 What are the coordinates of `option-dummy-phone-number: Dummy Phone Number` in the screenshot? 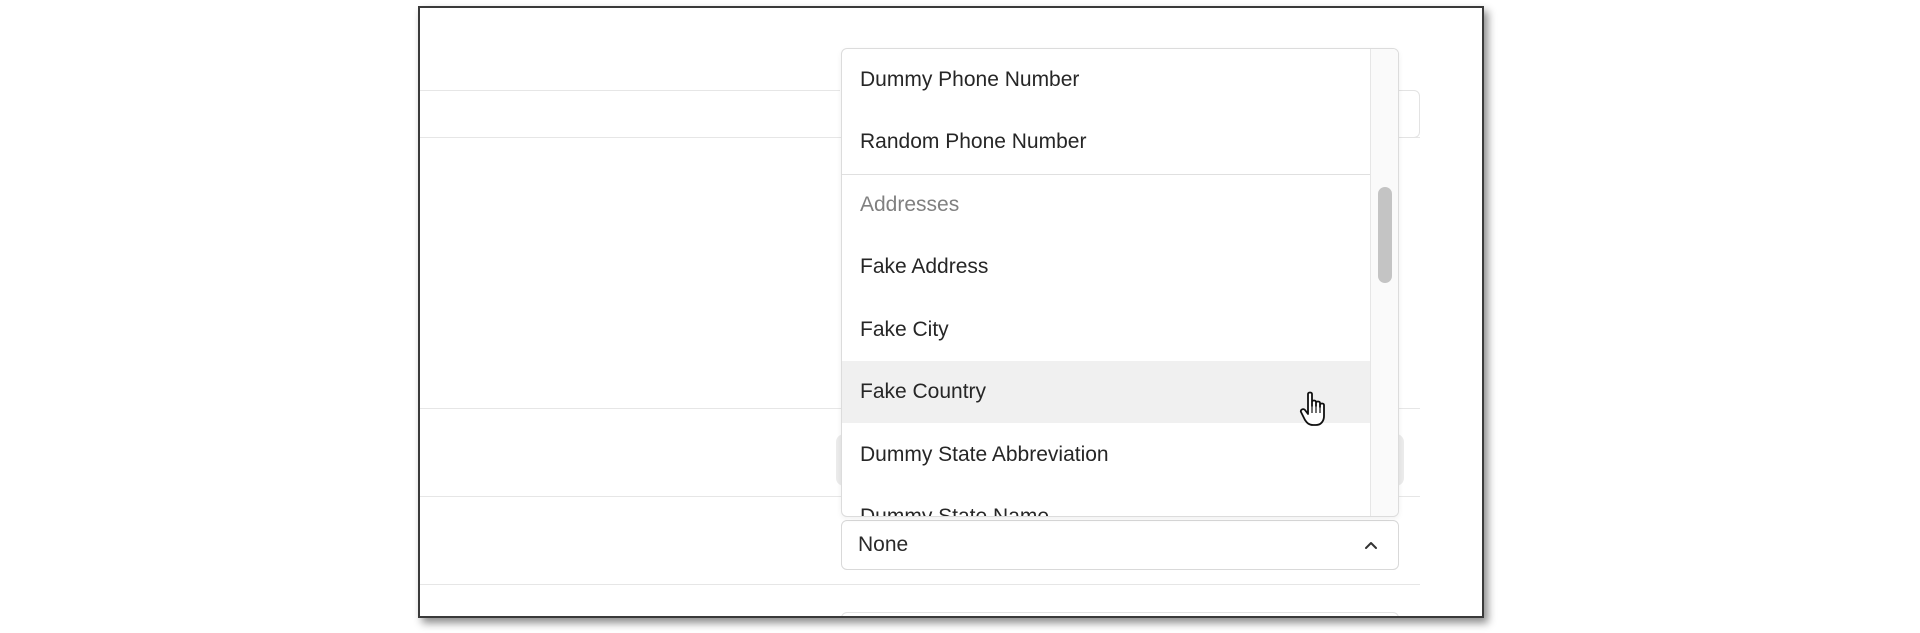 It's located at (1106, 80).